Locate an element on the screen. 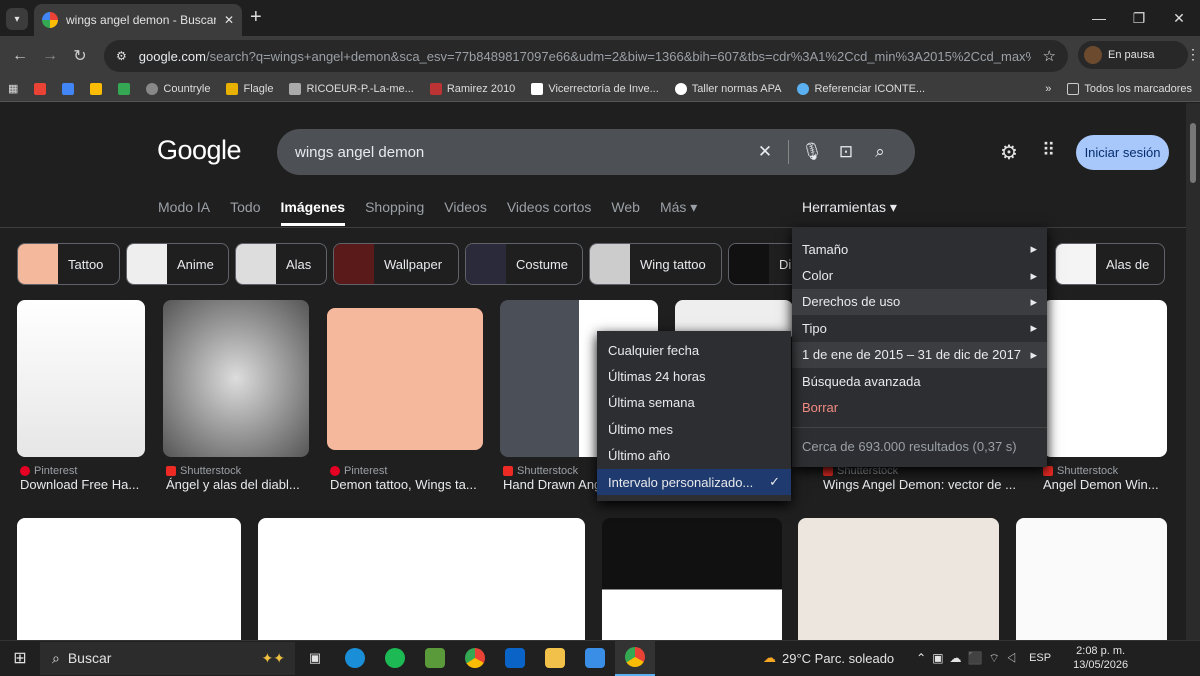 This screenshot has height=676, width=1200. profile-button: En pausa is located at coordinates (1133, 55).